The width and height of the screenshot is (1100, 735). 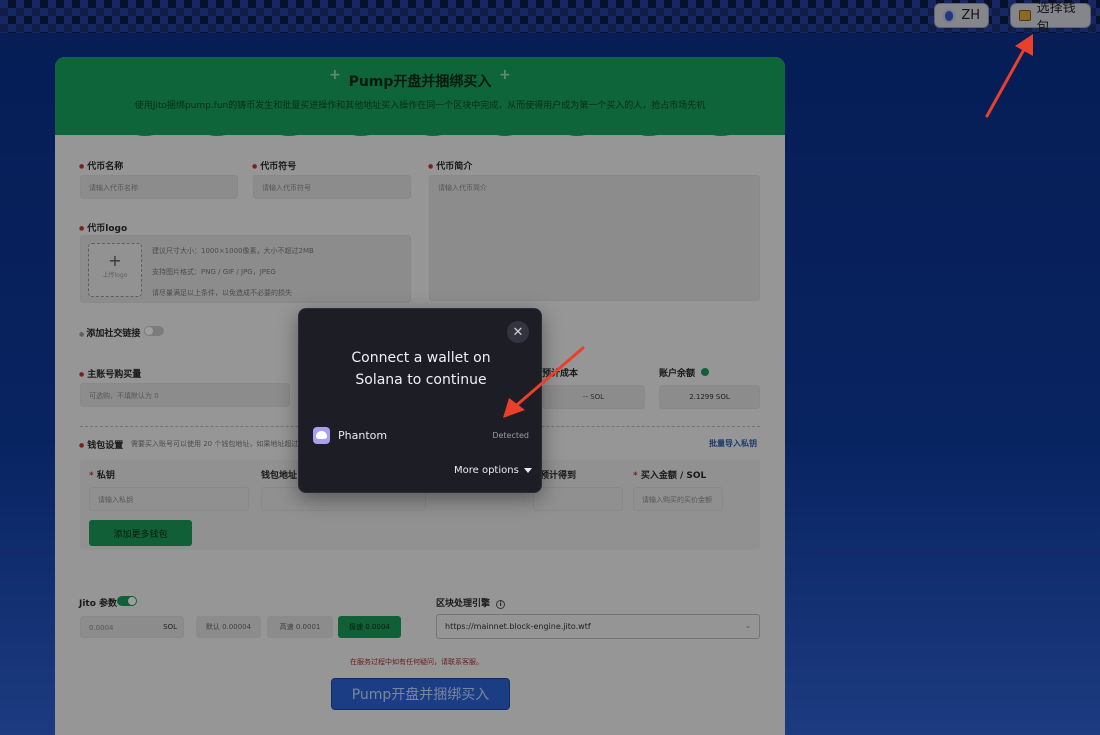 I want to click on more-options-label: More options, so click(x=486, y=470).